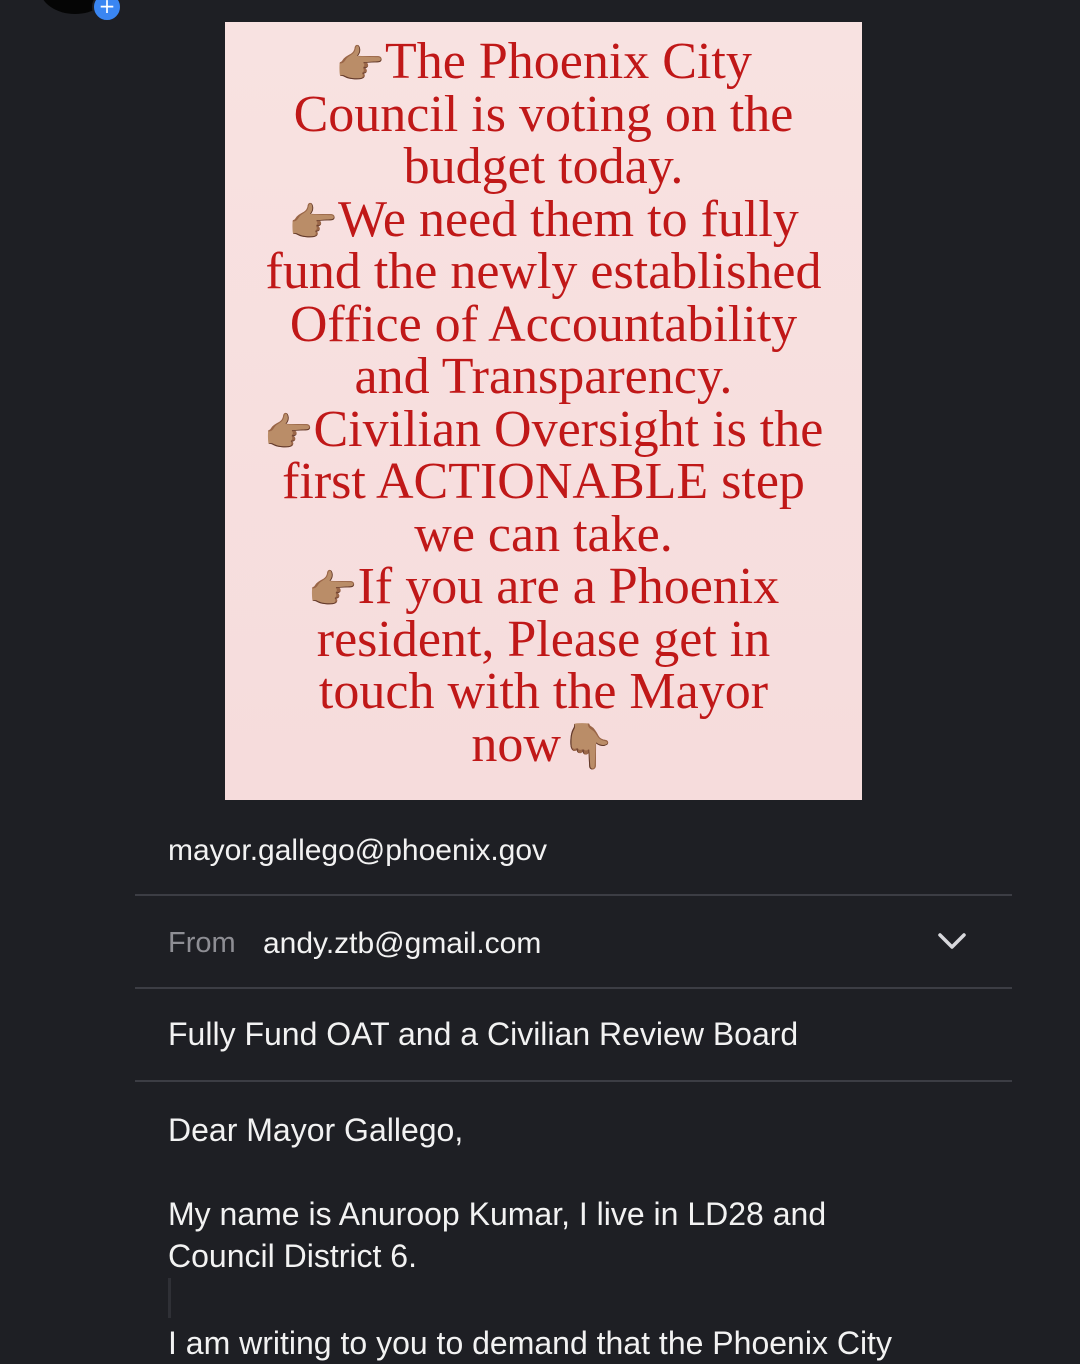 This screenshot has width=1080, height=1364. Describe the element at coordinates (543, 534) in the screenshot. I see `flyer-line: we can take.` at that location.